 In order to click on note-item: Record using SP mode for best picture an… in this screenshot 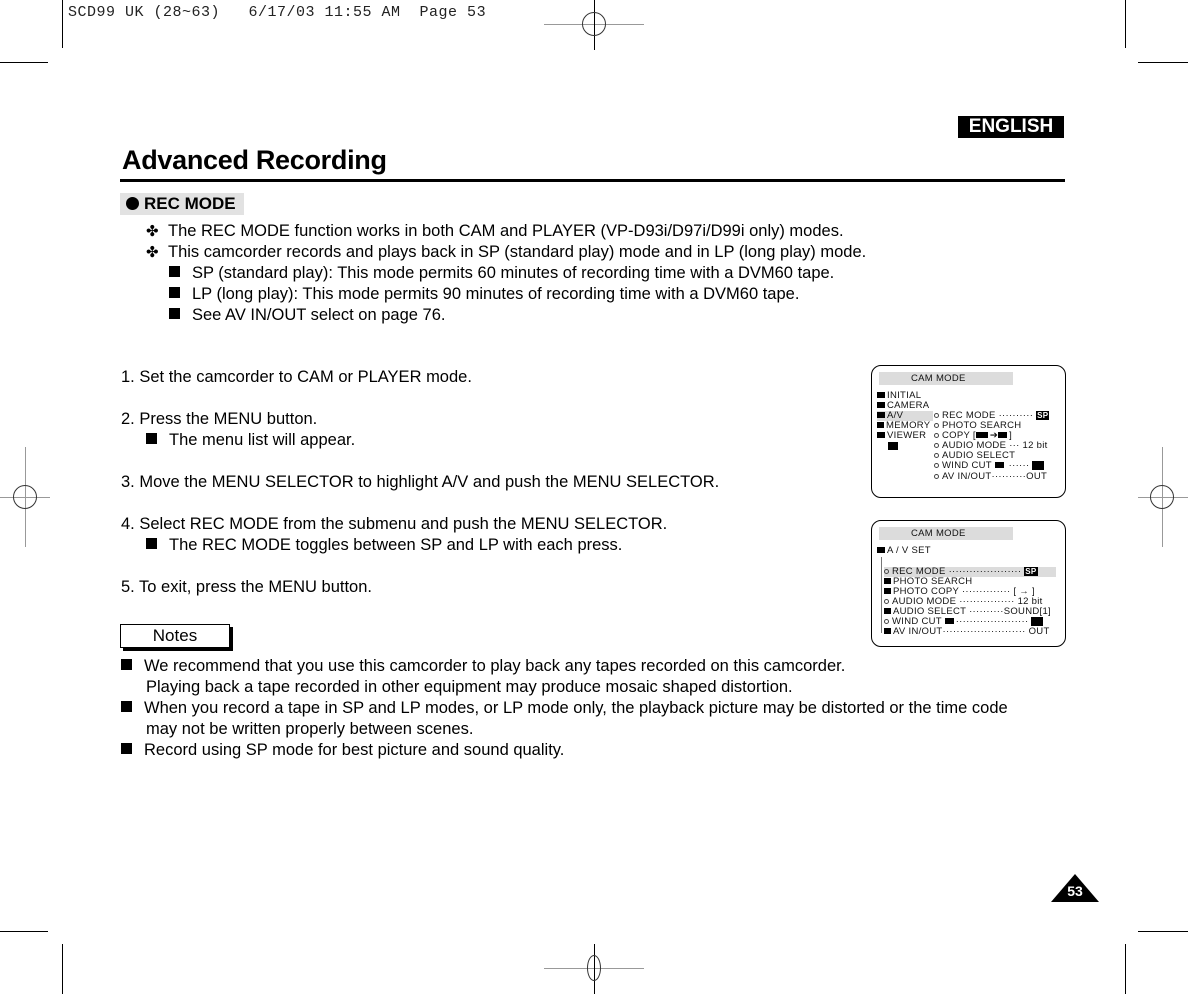, I will do `click(564, 750)`.